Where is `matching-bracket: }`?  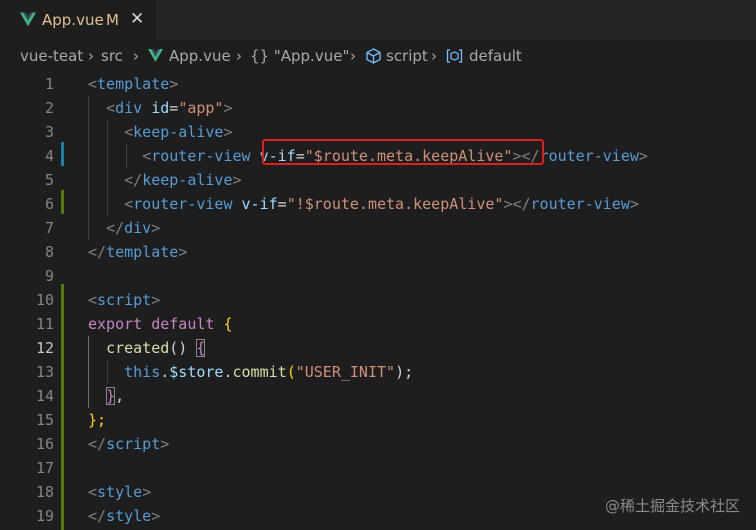 matching-bracket: } is located at coordinates (111, 396).